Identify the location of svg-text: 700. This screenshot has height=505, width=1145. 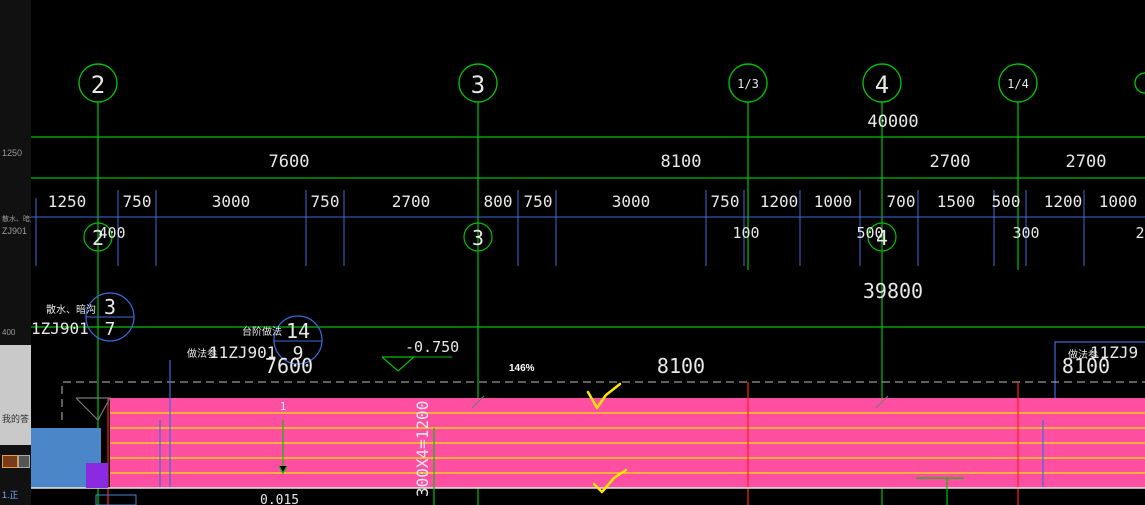
(901, 201).